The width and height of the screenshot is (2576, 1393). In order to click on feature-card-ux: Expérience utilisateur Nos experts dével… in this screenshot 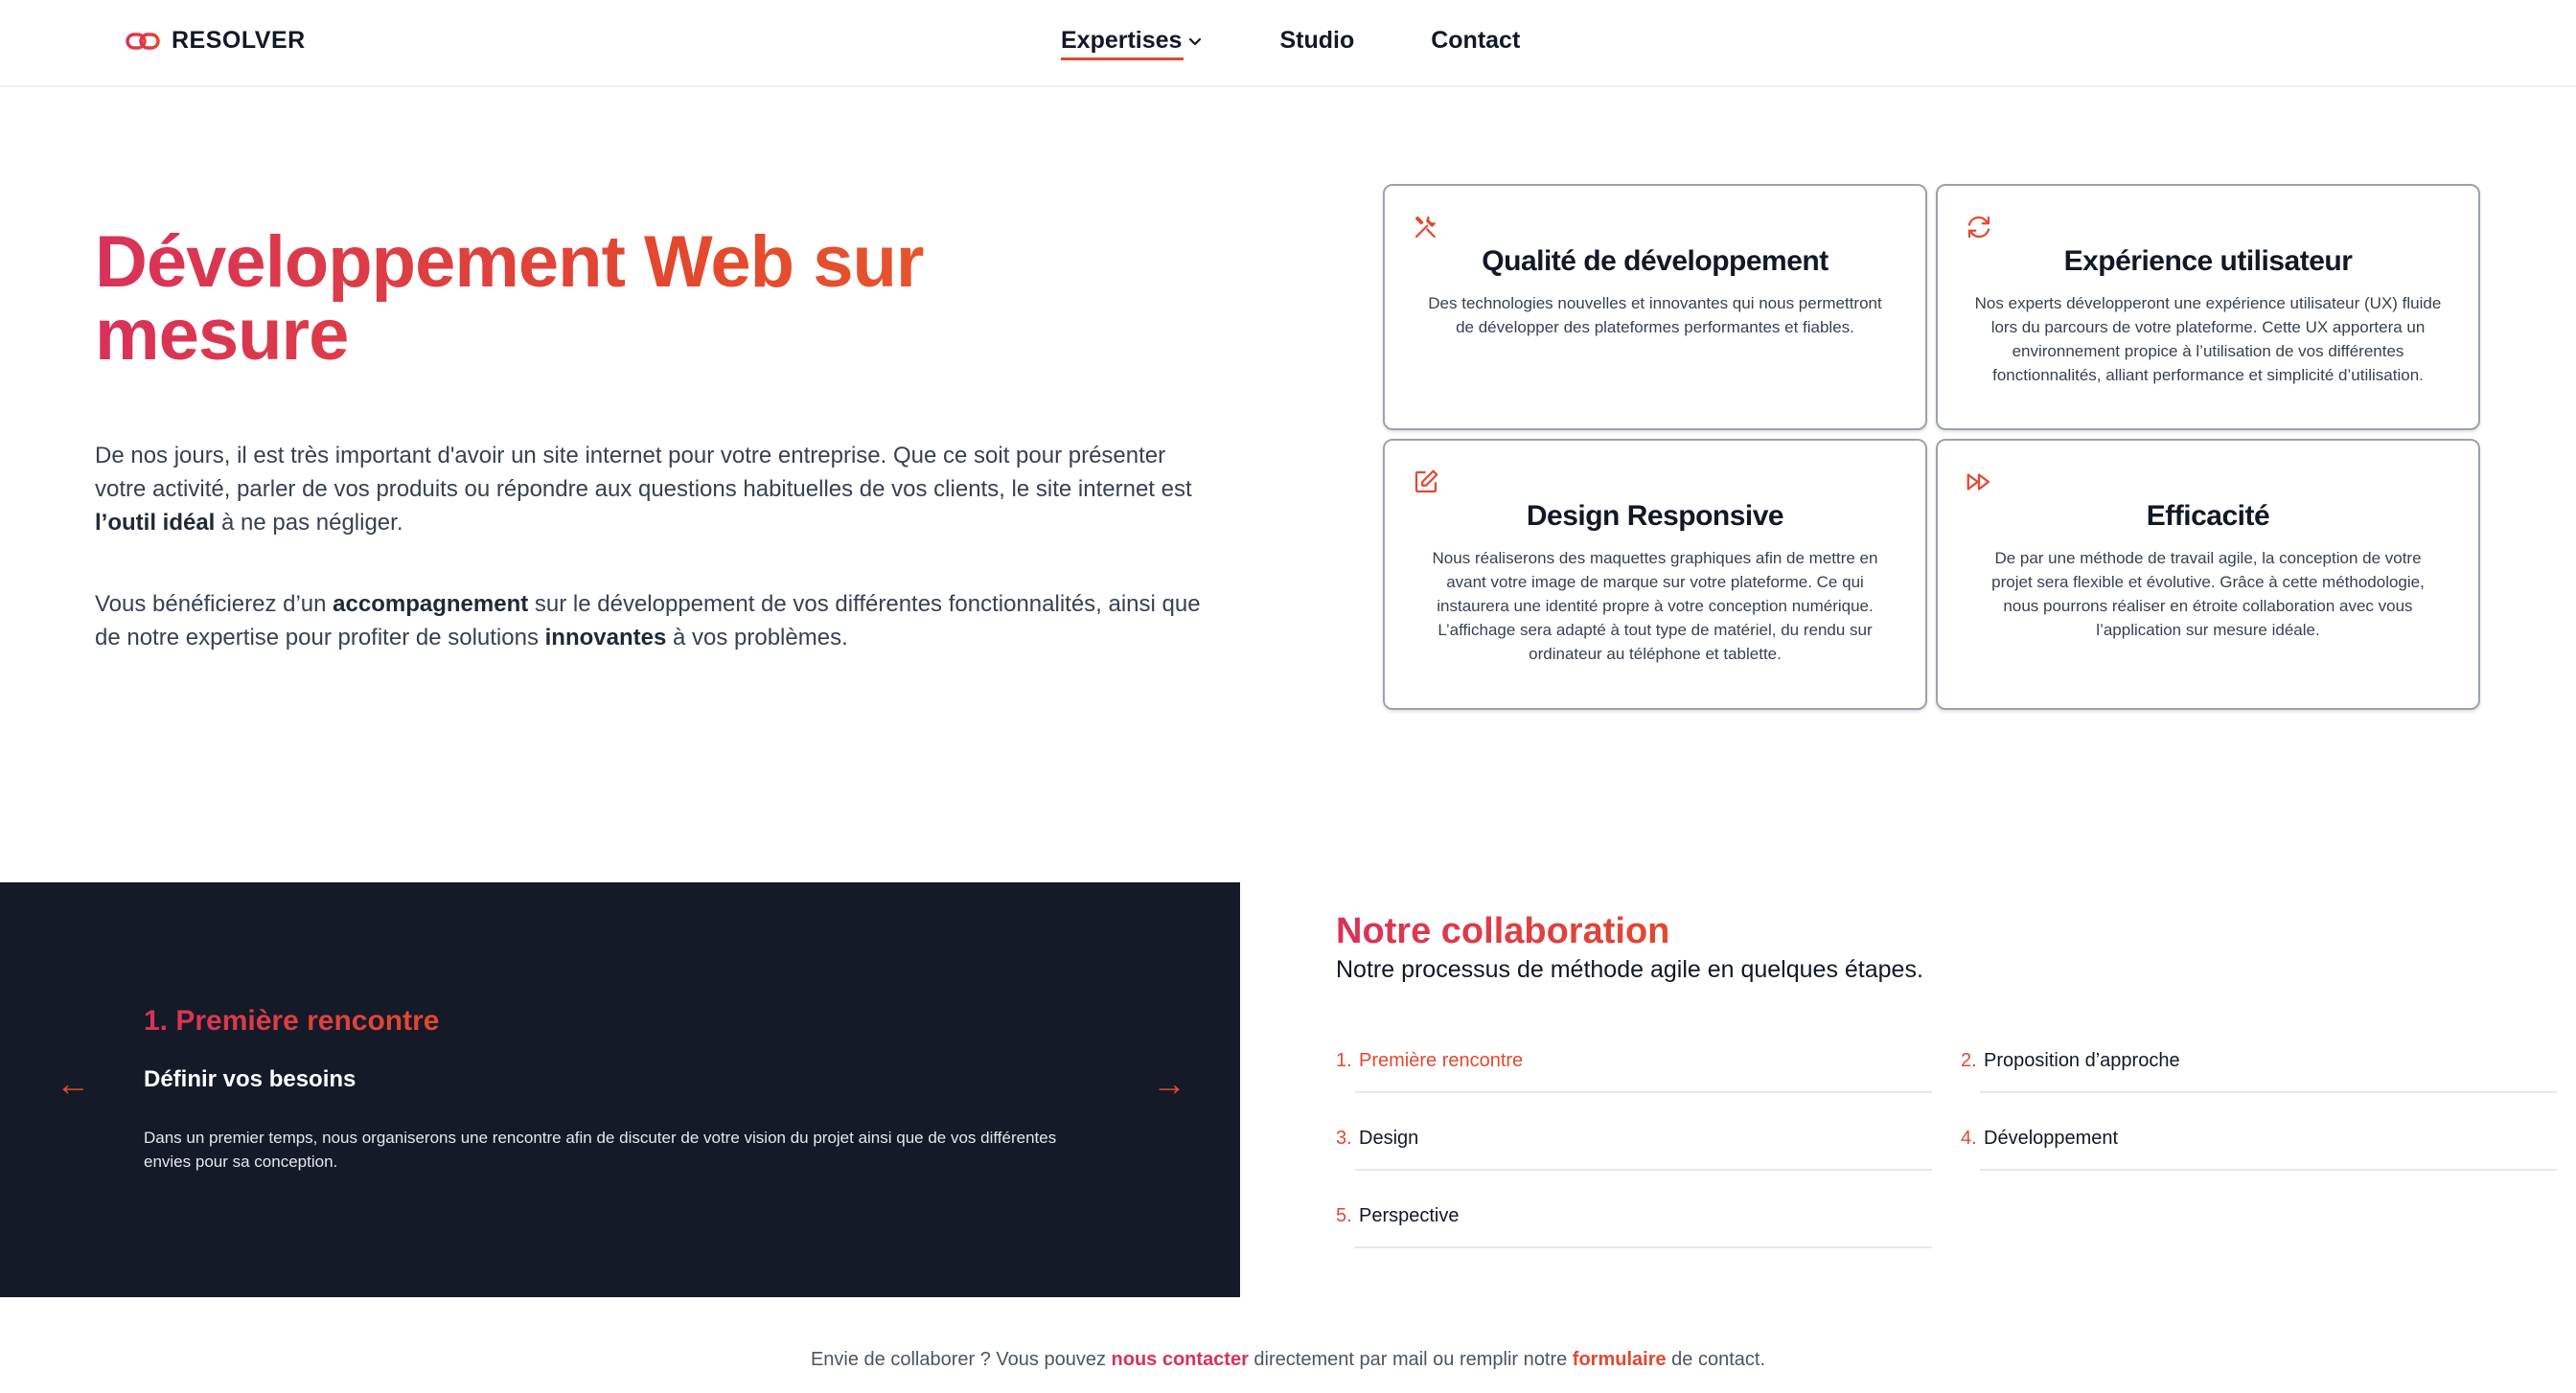, I will do `click(2208, 307)`.